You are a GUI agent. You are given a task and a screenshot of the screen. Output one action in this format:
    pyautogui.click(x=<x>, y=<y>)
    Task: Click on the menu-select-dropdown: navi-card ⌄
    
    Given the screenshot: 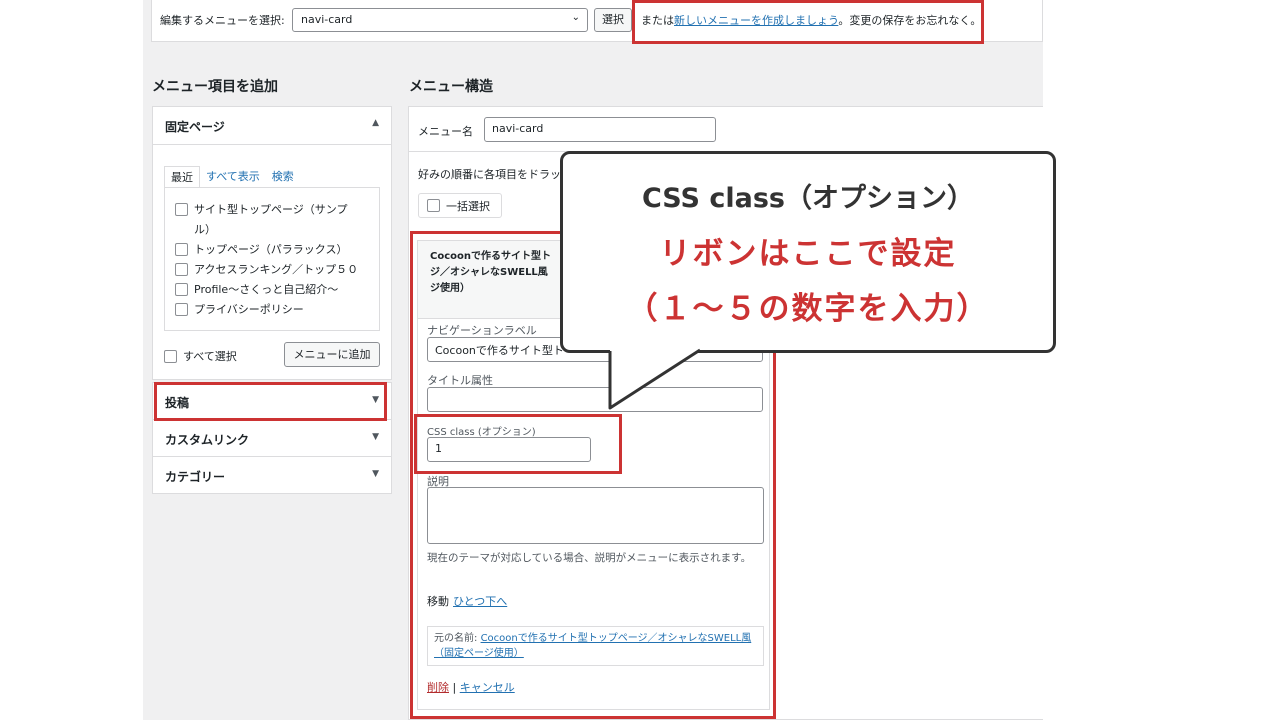 What is the action you would take?
    pyautogui.click(x=440, y=20)
    